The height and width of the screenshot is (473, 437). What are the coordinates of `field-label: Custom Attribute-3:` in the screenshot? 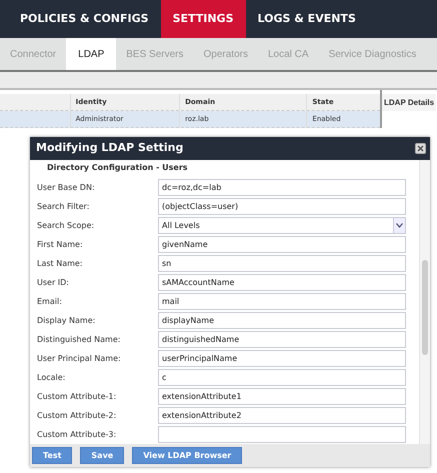 It's located at (77, 434).